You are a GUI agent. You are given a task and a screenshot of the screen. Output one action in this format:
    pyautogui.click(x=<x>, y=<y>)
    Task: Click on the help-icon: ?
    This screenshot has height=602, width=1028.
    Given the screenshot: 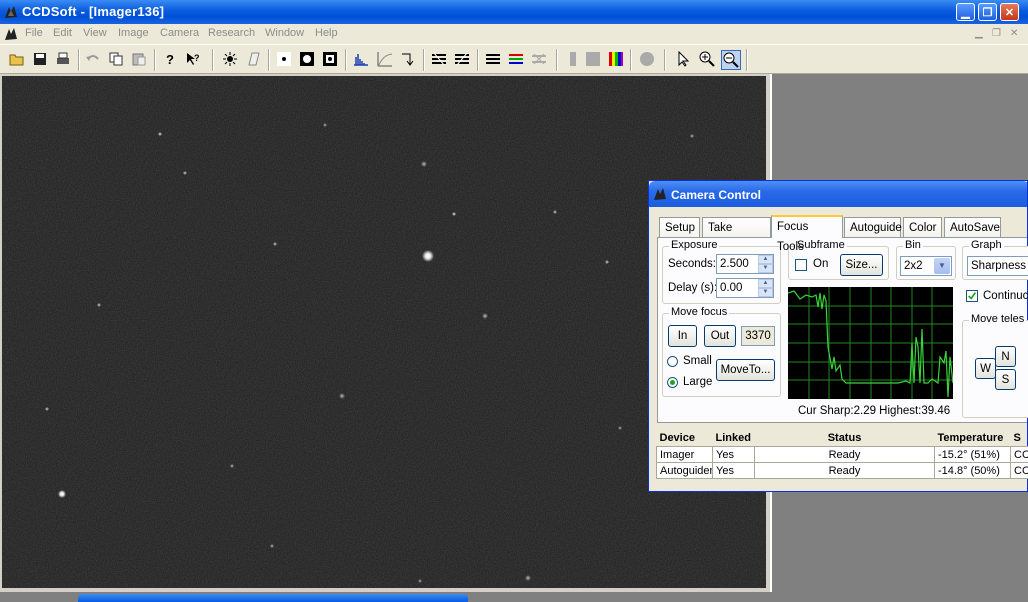 What is the action you would take?
    pyautogui.click(x=170, y=59)
    